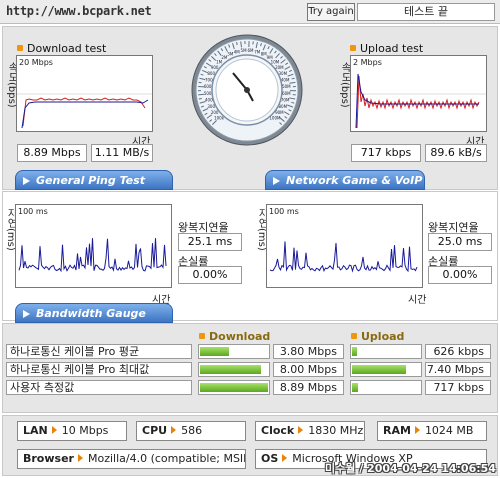 The width and height of the screenshot is (500, 478). I want to click on header-bar: http://www.bcpark.net Try again 테스트 끝, so click(250, 12).